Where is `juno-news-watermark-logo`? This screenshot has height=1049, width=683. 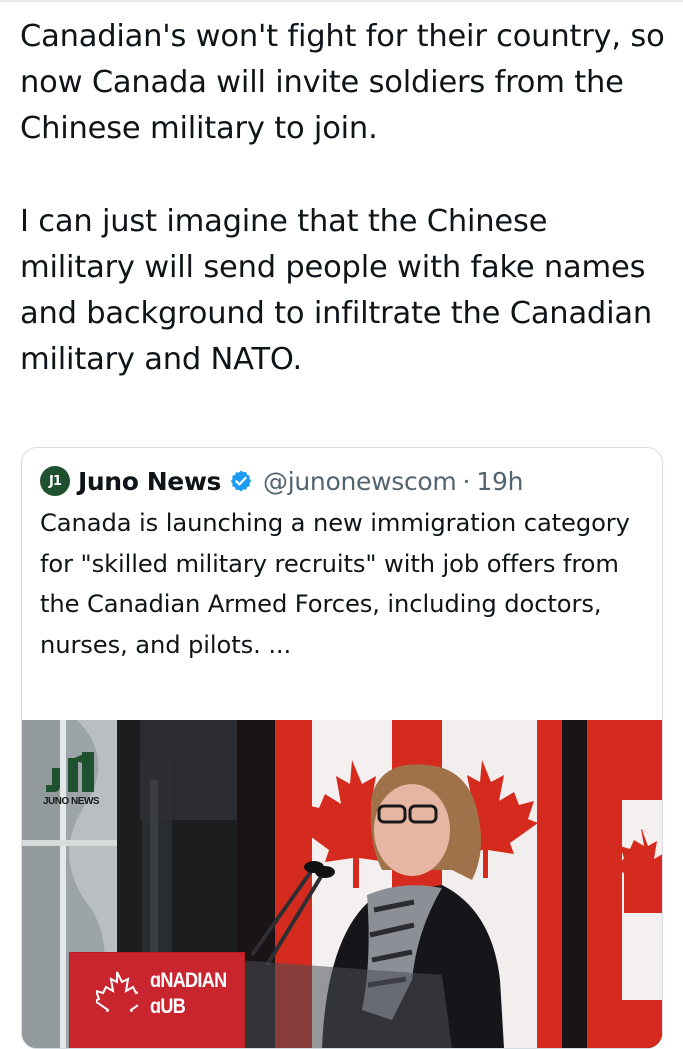 juno-news-watermark-logo is located at coordinates (72, 771).